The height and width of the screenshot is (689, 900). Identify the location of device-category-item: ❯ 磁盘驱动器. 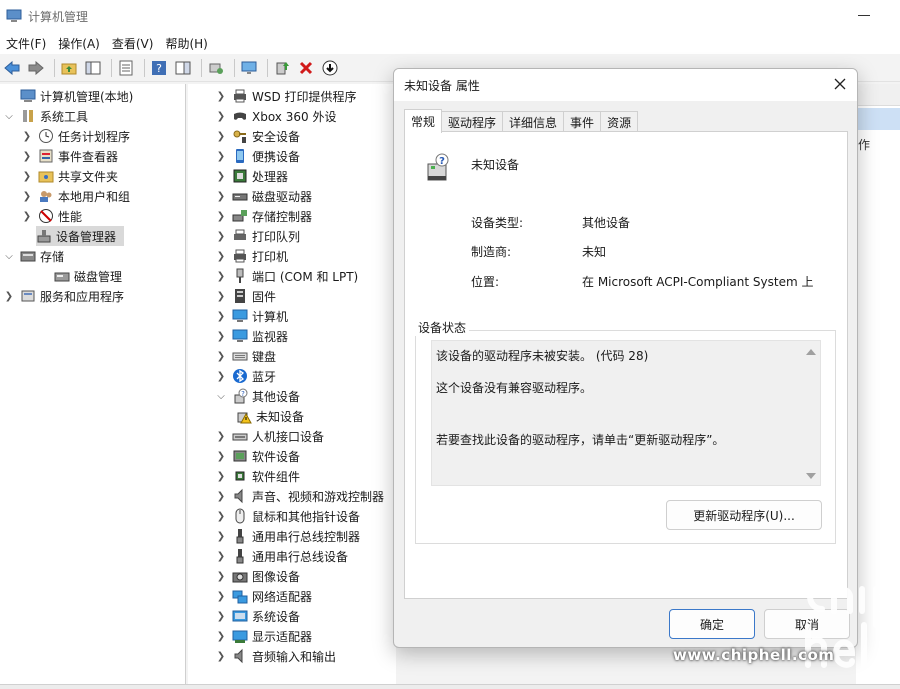
(263, 196).